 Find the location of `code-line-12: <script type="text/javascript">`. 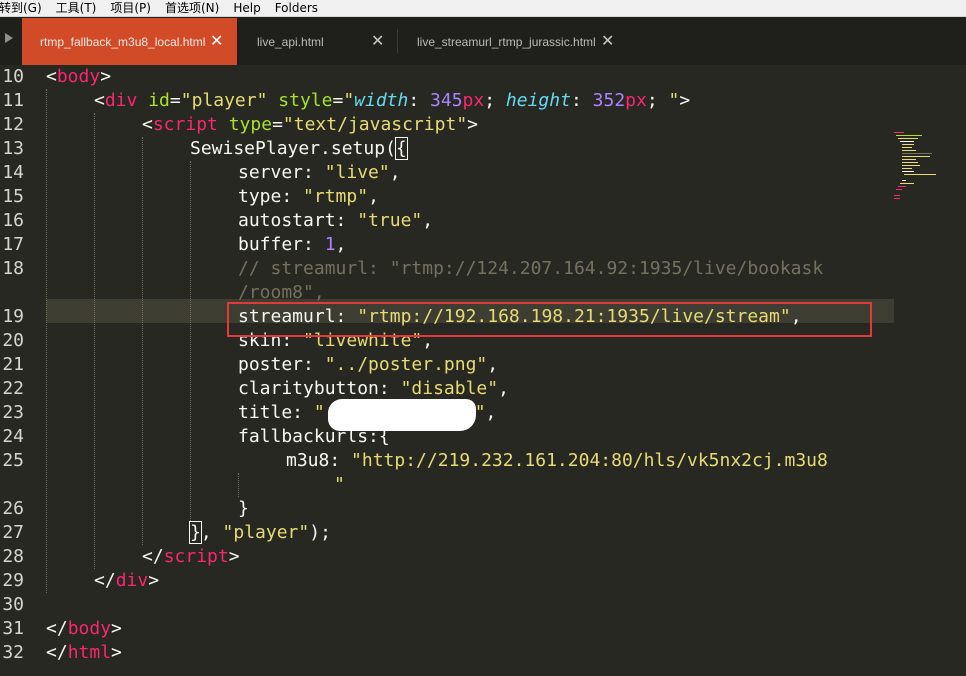

code-line-12: <script type="text/javascript"> is located at coordinates (310, 124).